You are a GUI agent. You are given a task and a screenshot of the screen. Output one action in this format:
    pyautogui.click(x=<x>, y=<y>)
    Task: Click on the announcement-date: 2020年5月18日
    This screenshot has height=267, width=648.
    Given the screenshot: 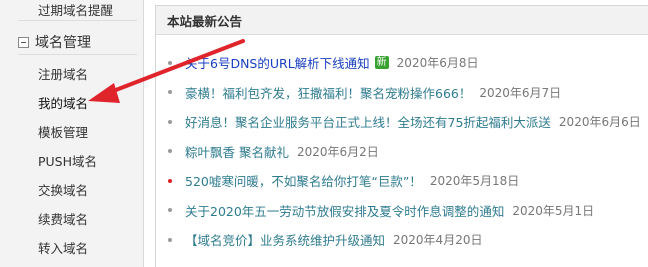 What is the action you would take?
    pyautogui.click(x=474, y=181)
    